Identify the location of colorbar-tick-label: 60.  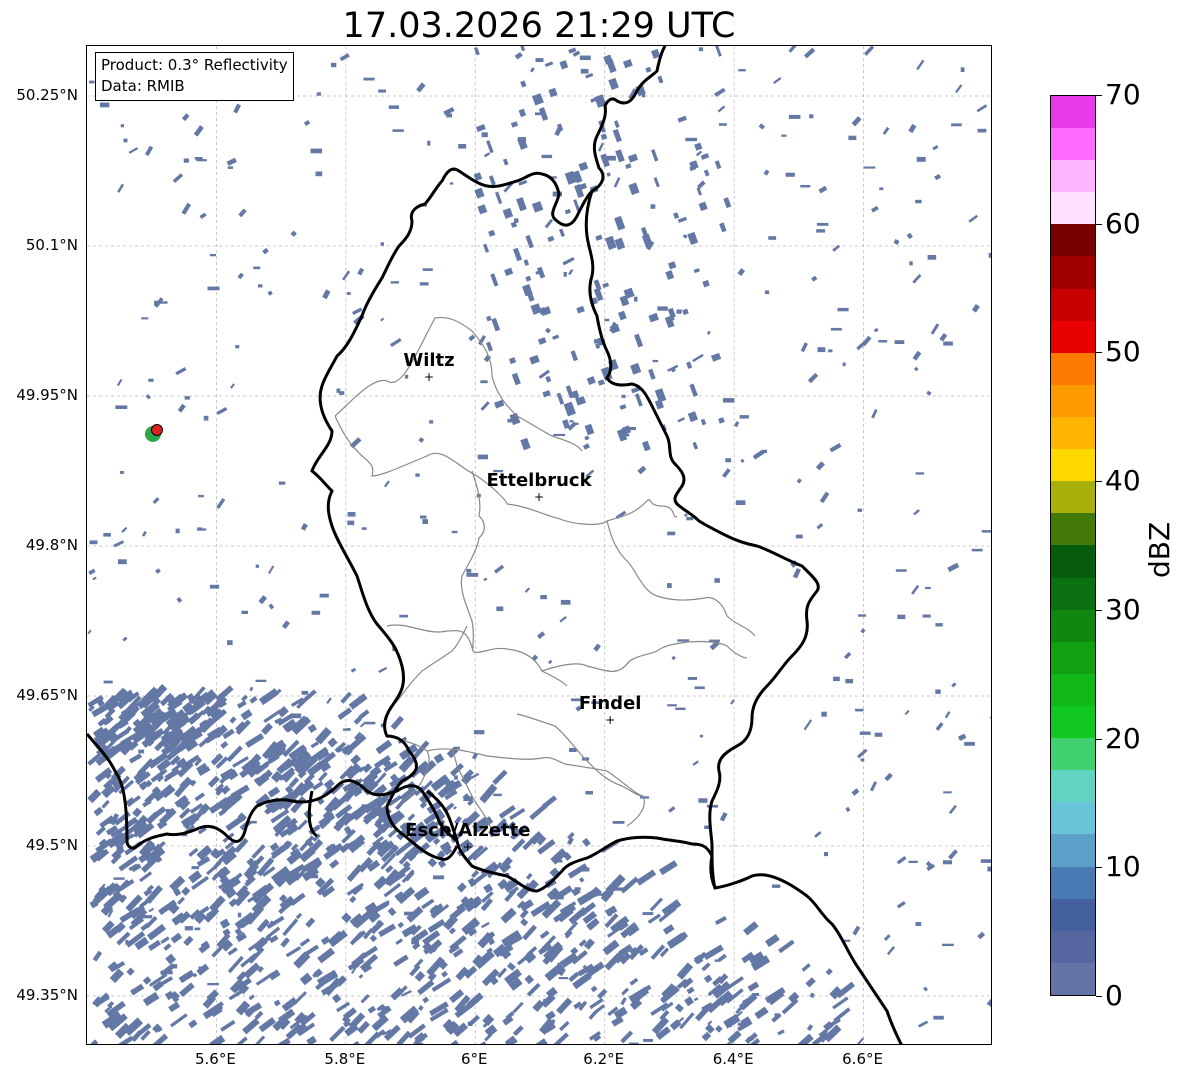
(1123, 223).